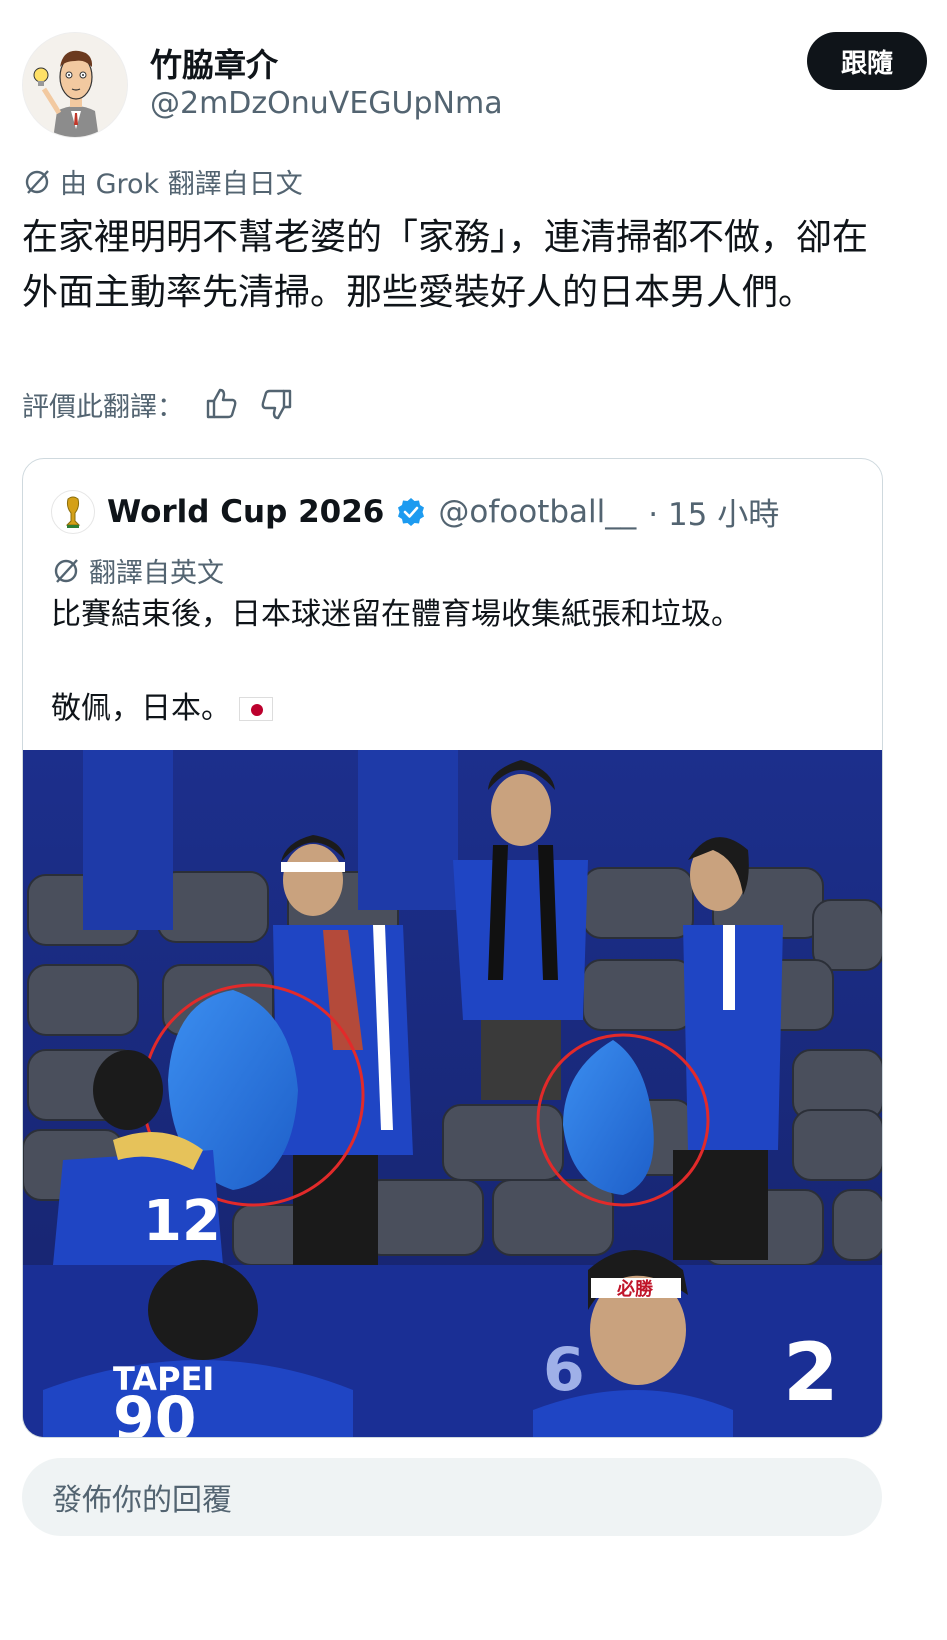 This screenshot has height=1640, width=947. Describe the element at coordinates (277, 404) in the screenshot. I see `thumbs-down-icon` at that location.